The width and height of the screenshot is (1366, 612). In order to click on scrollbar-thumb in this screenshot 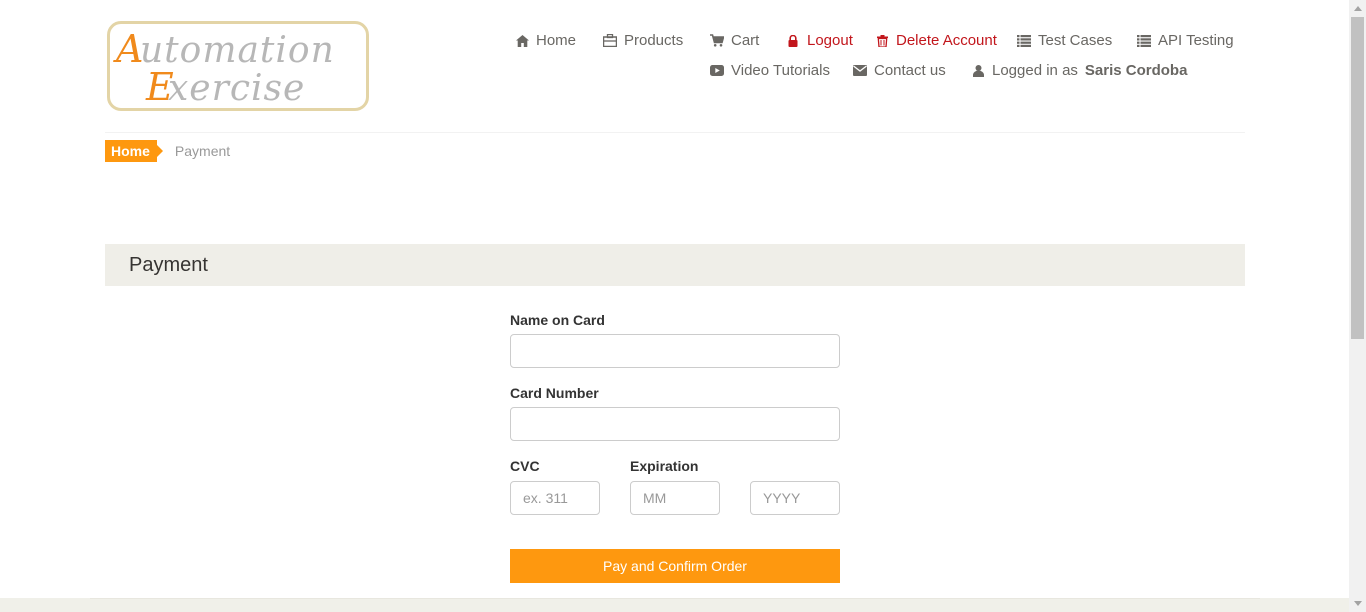, I will do `click(1357, 178)`.